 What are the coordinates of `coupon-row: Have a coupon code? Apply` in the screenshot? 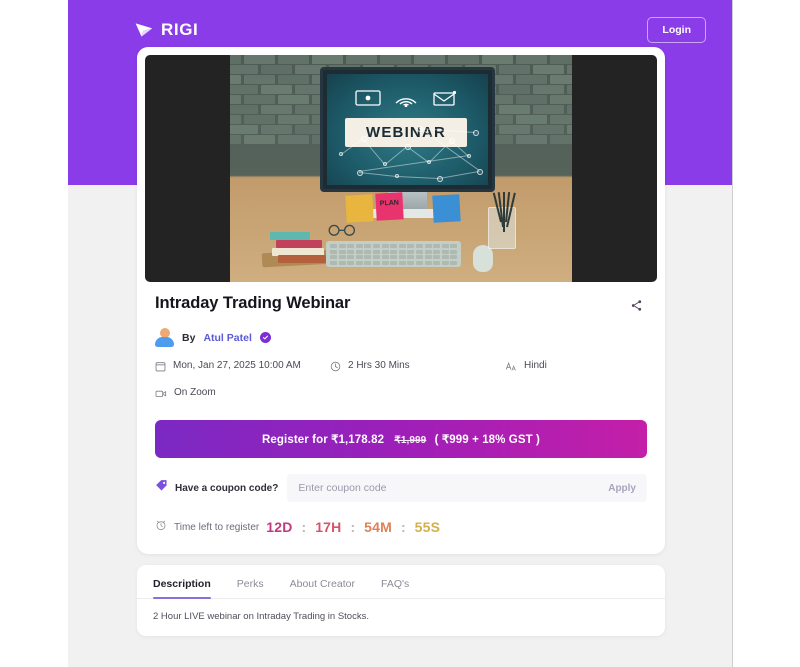 It's located at (401, 488).